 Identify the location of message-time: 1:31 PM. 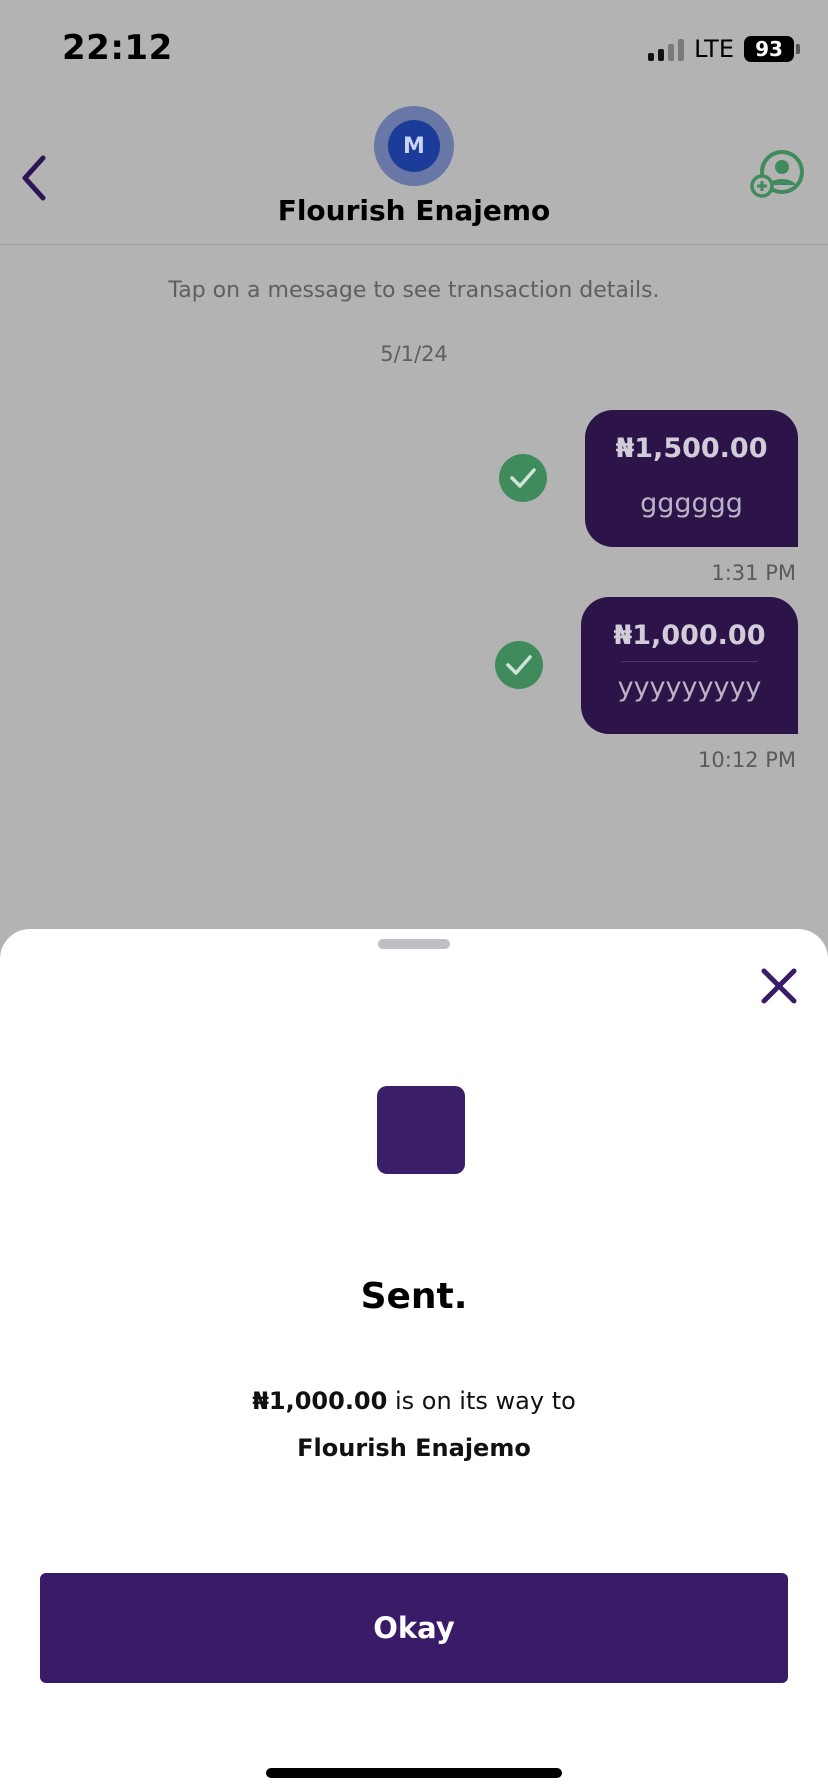
(753, 573).